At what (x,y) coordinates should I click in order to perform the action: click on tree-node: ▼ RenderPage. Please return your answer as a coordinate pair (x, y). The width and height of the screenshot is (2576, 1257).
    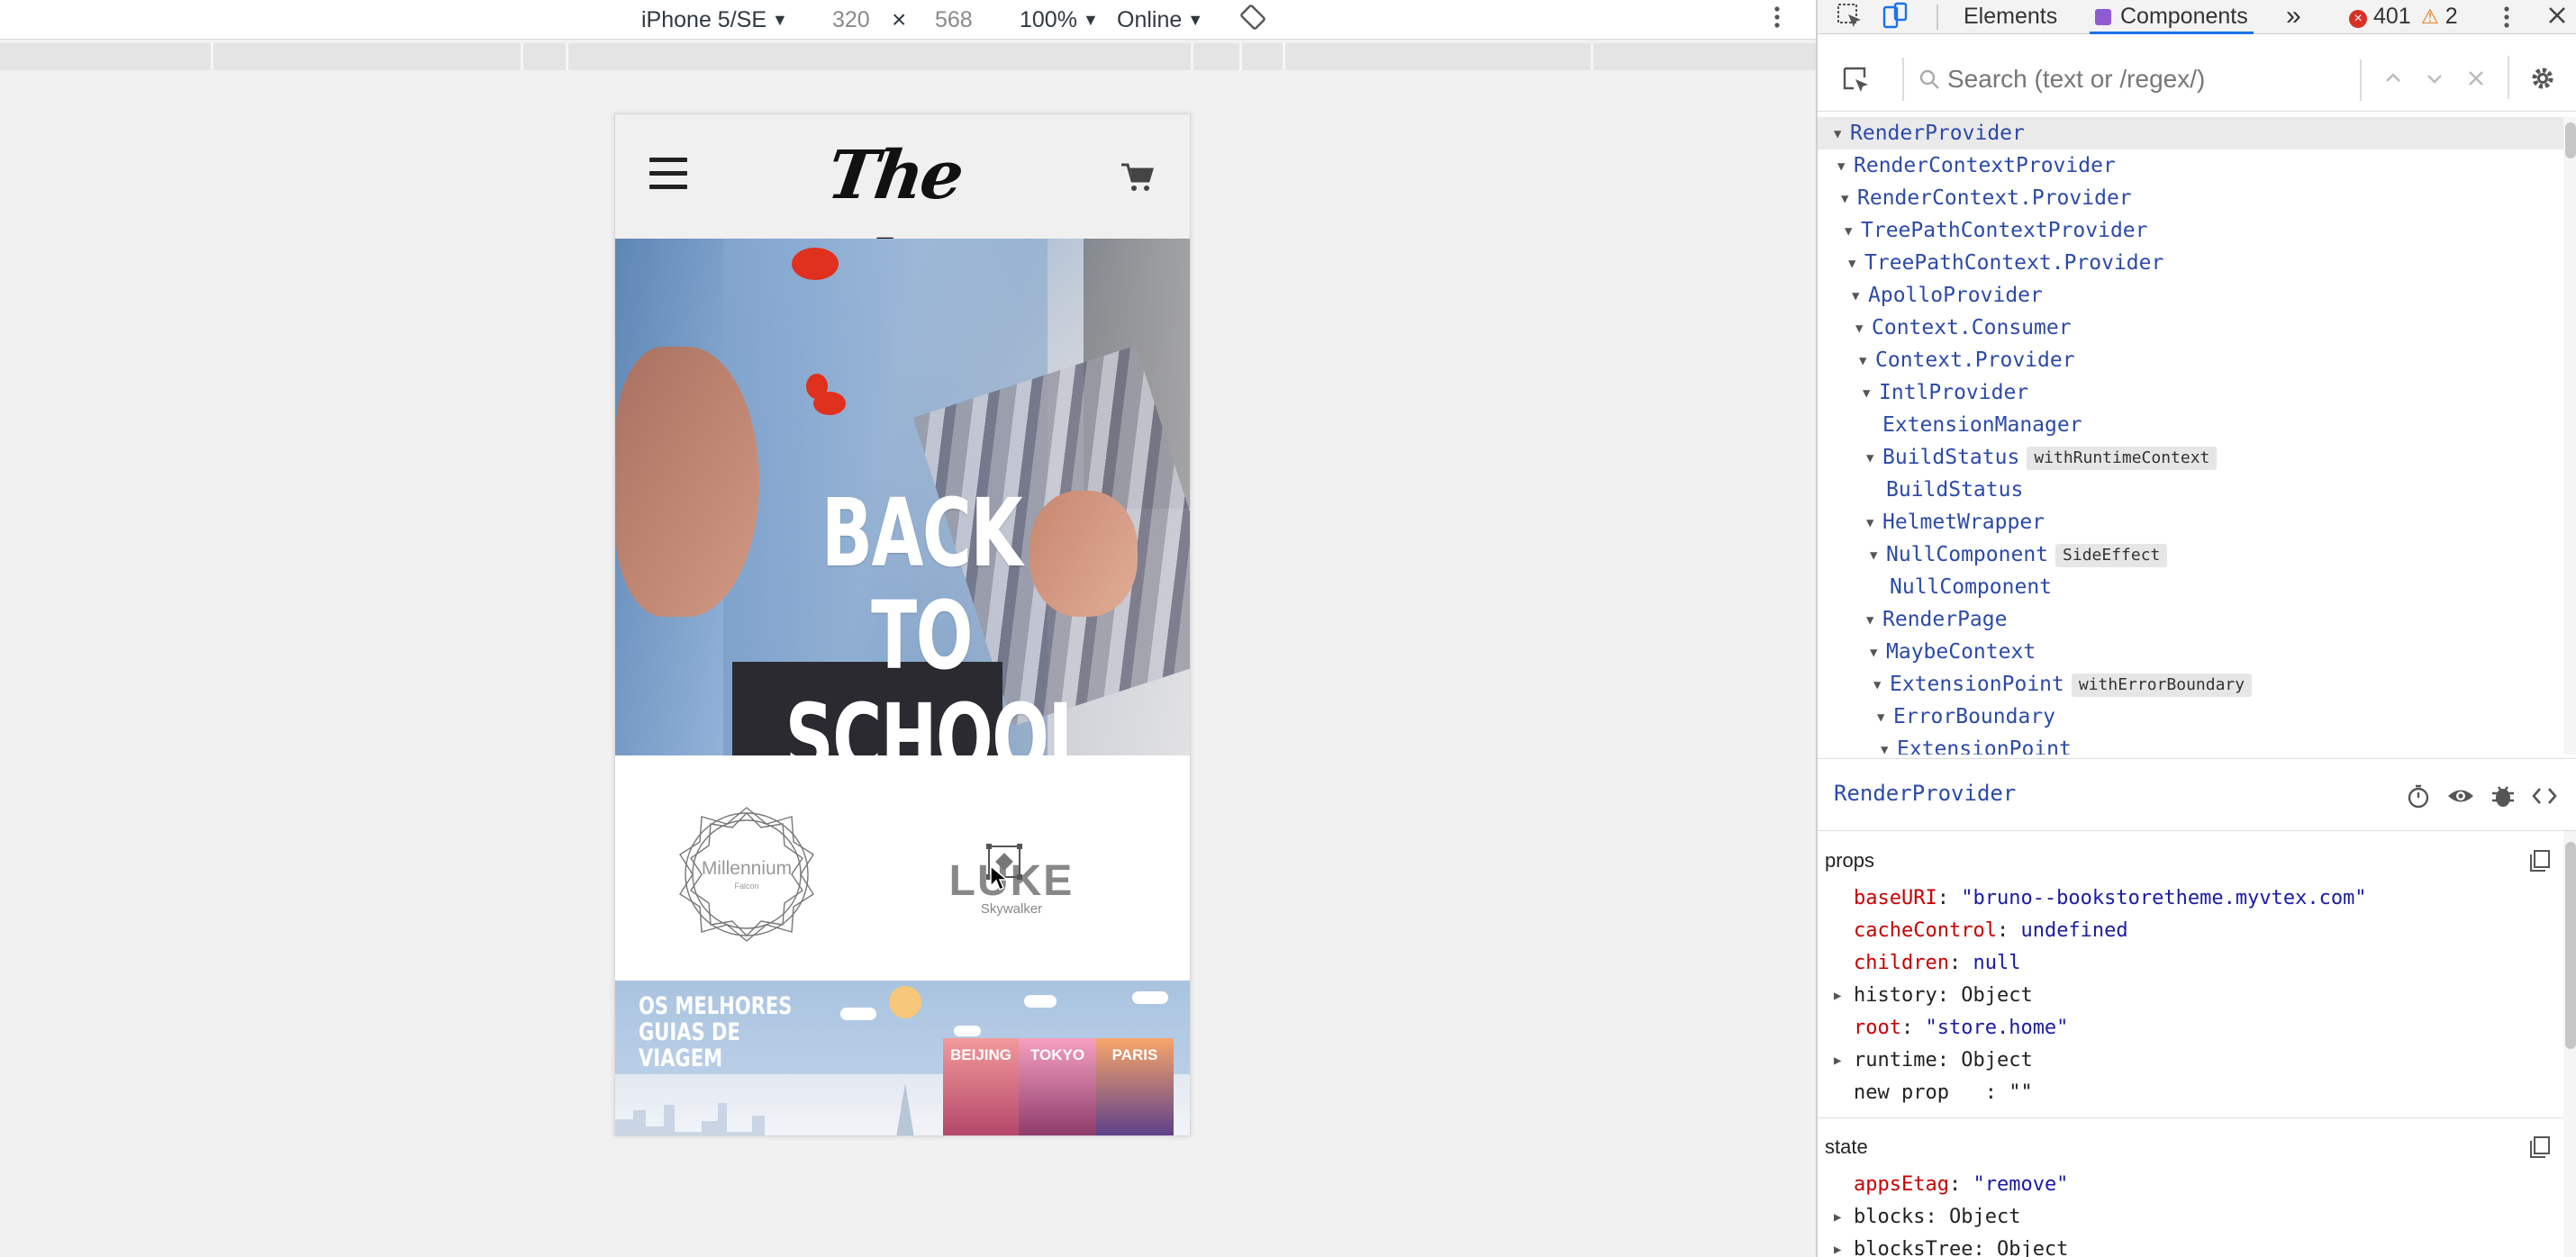
    Looking at the image, I should click on (1936, 619).